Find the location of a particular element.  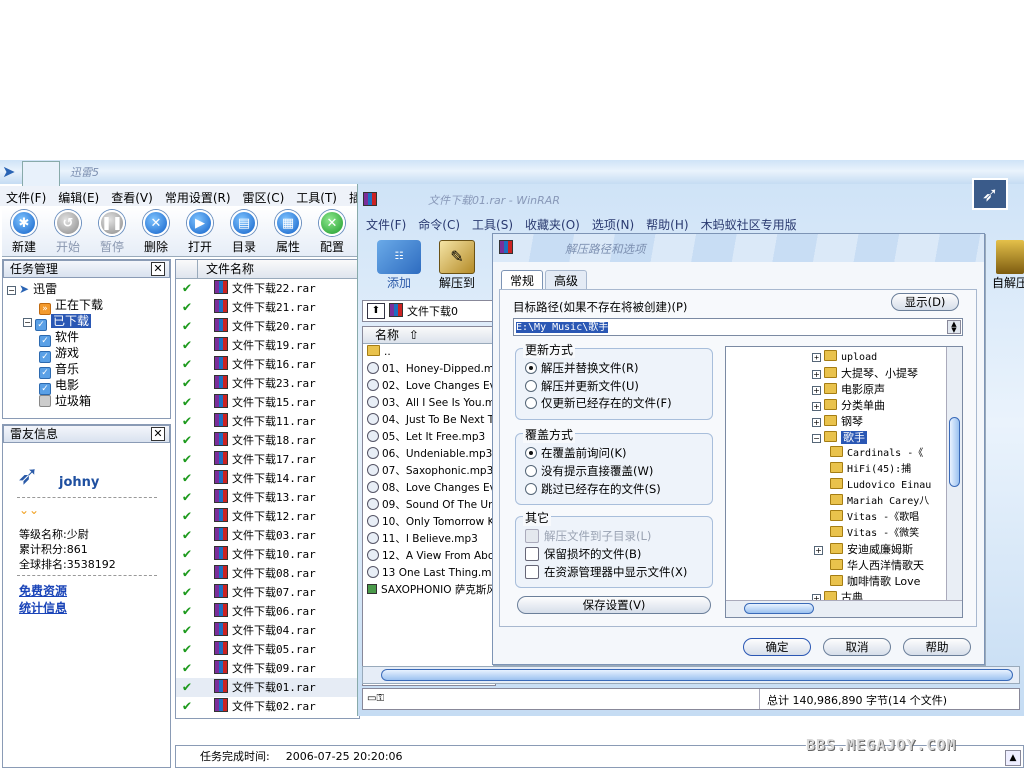

table-row: ✔ 文件下载18.rar is located at coordinates (267, 440).